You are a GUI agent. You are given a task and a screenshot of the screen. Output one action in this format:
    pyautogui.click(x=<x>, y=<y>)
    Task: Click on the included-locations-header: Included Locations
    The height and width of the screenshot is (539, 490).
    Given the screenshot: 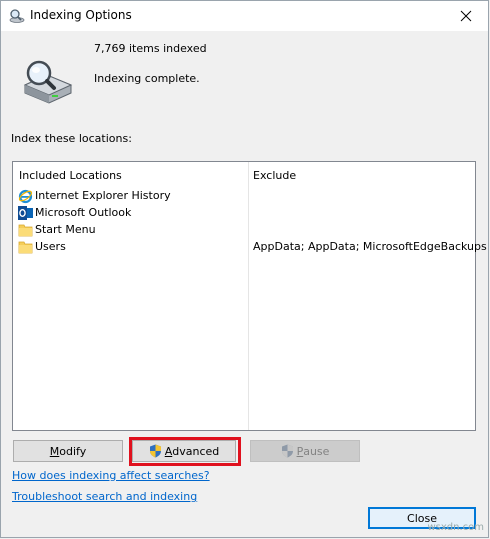 What is the action you would take?
    pyautogui.click(x=70, y=175)
    